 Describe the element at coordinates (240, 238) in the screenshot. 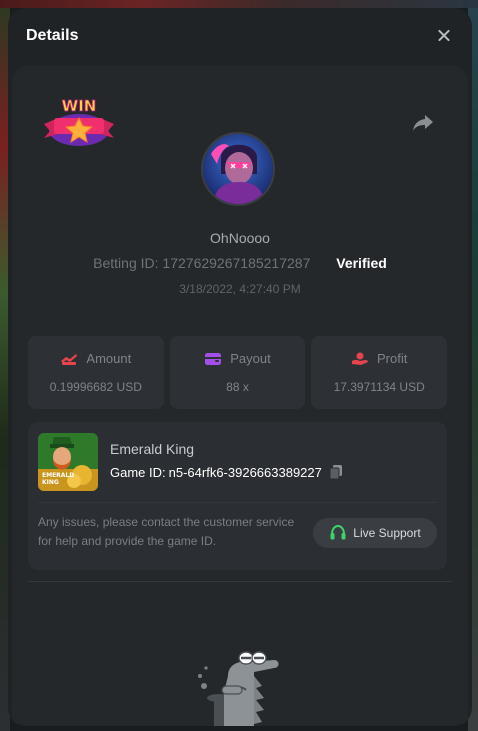

I see `username: OhNoooo` at that location.